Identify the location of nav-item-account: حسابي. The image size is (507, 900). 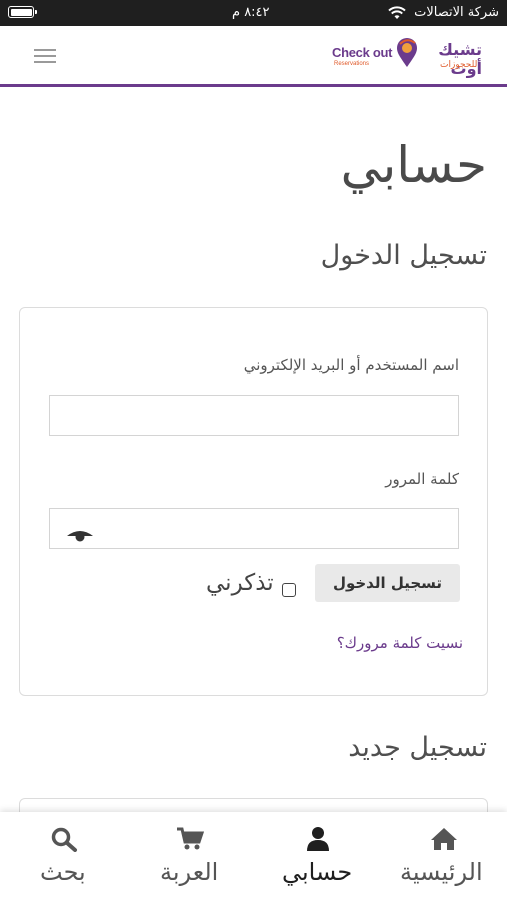
(318, 856).